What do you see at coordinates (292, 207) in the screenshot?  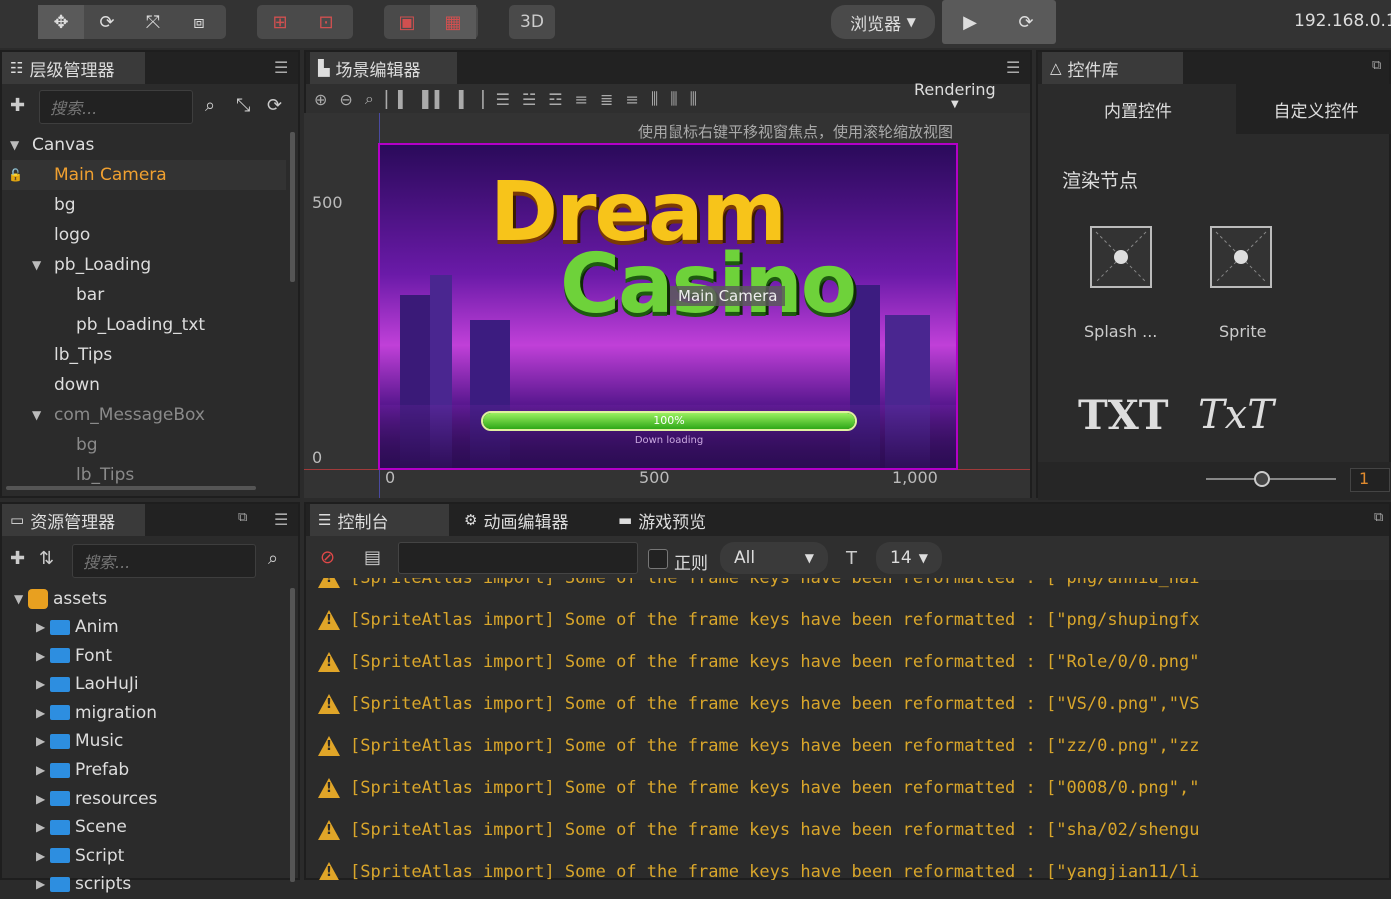 I see `hierarchy-scrollbar` at bounding box center [292, 207].